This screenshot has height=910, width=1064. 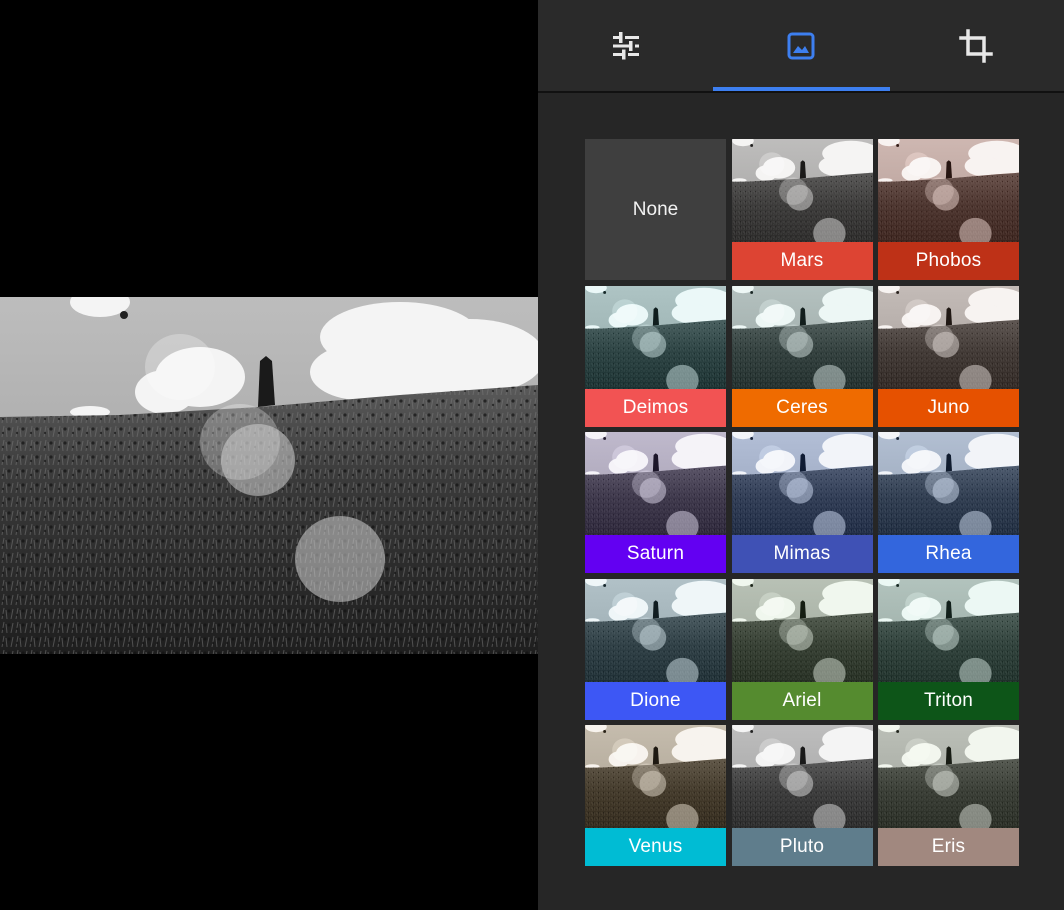 What do you see at coordinates (948, 261) in the screenshot?
I see `filter-label: Phobos` at bounding box center [948, 261].